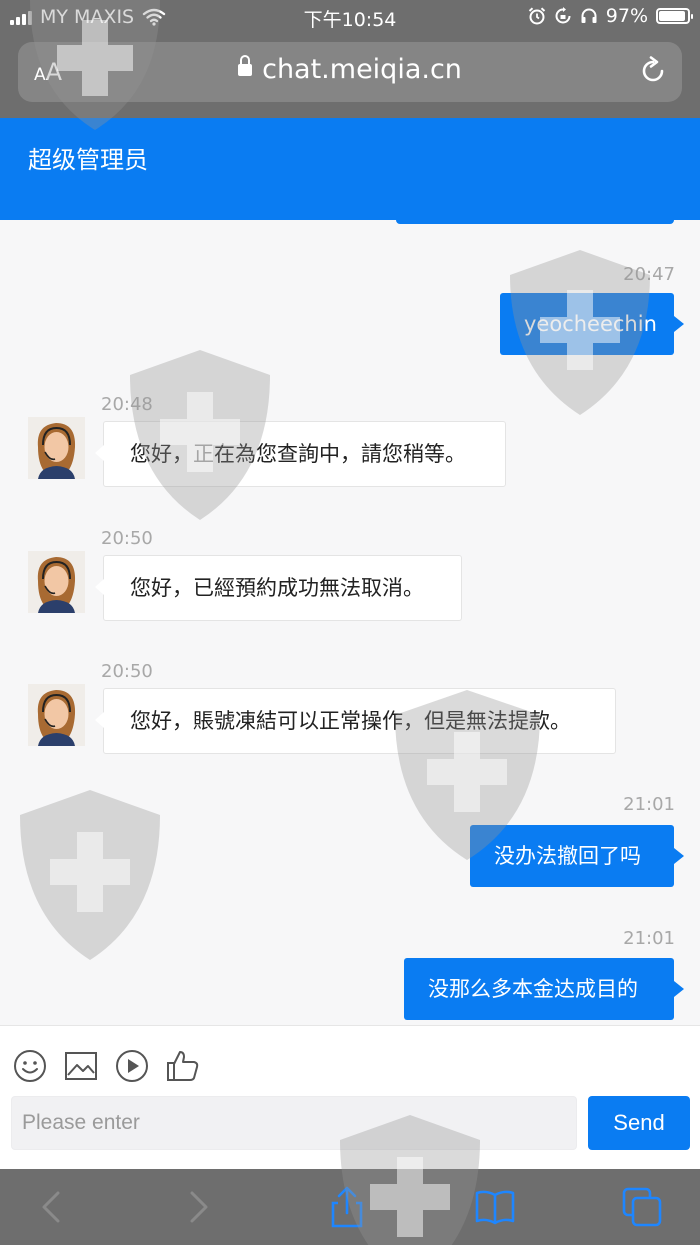 This screenshot has width=700, height=1245. I want to click on rotation-lock-icon, so click(563, 15).